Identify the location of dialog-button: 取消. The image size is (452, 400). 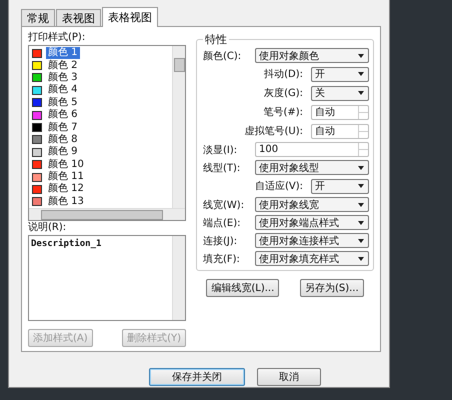
(289, 377).